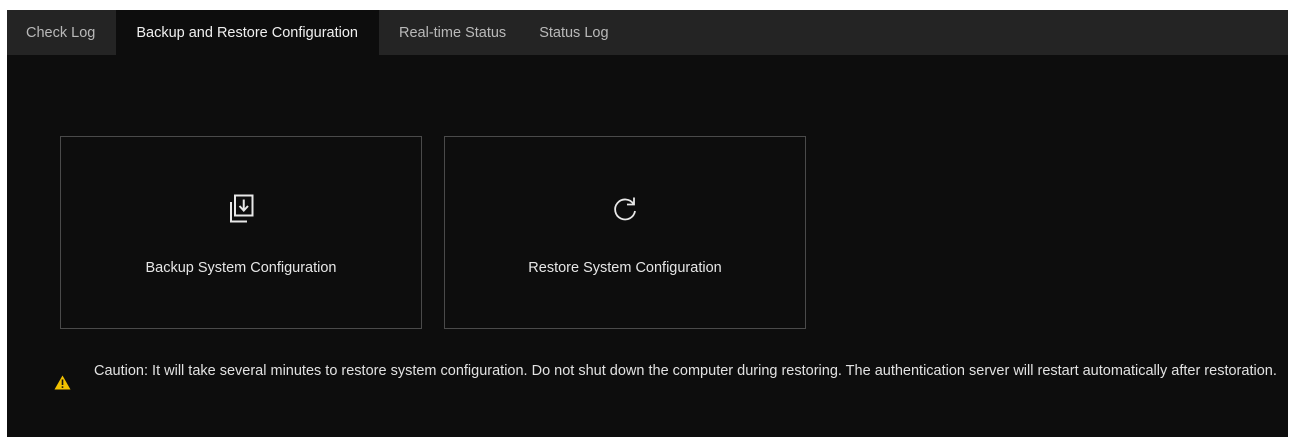 The width and height of the screenshot is (1295, 437). I want to click on tab-check-log: Check Log, so click(61, 32).